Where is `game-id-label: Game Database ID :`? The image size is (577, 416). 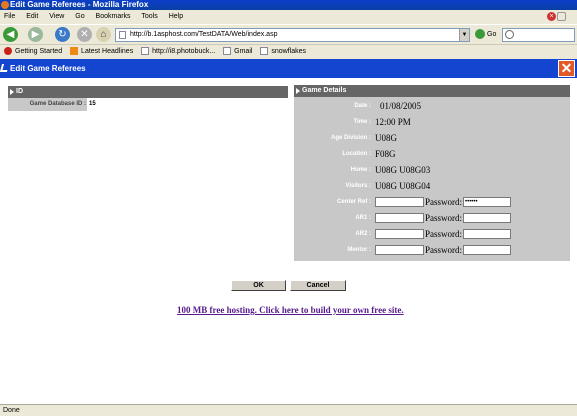 game-id-label: Game Database ID : is located at coordinates (57, 104).